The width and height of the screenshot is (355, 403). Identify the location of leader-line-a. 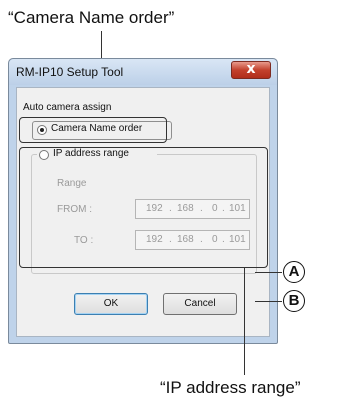
(268, 272).